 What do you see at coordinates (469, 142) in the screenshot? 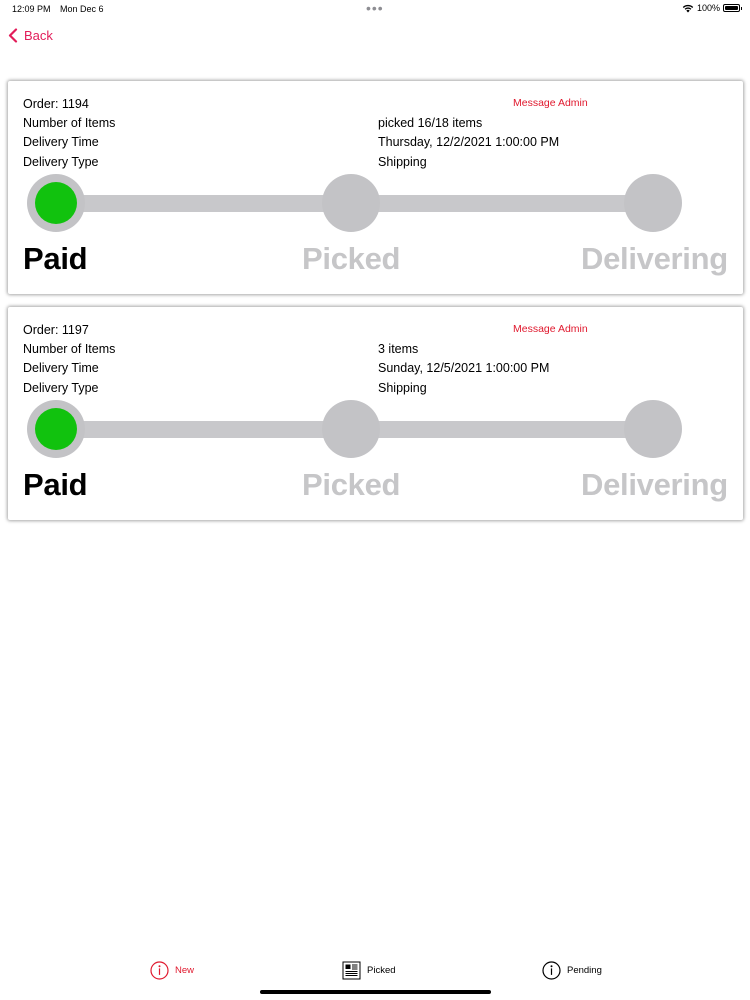
I see `delivery-time-value: Thursday, 12/2/2021 1:00:00 PM` at bounding box center [469, 142].